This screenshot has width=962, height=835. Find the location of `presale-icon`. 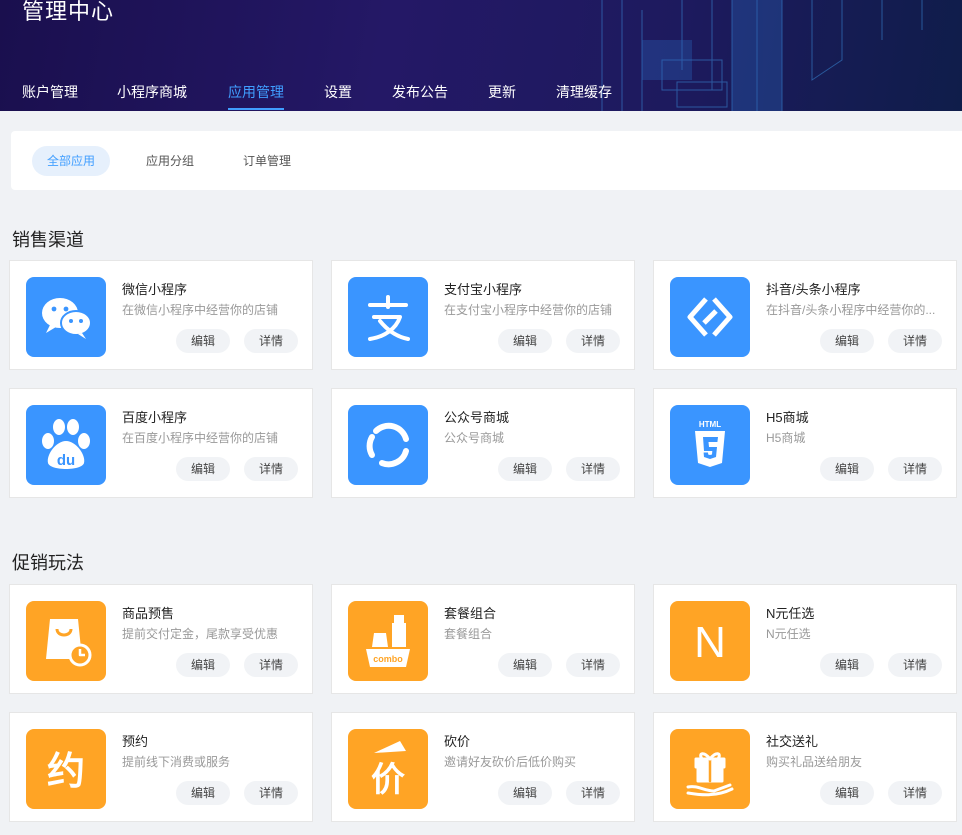

presale-icon is located at coordinates (66, 641).